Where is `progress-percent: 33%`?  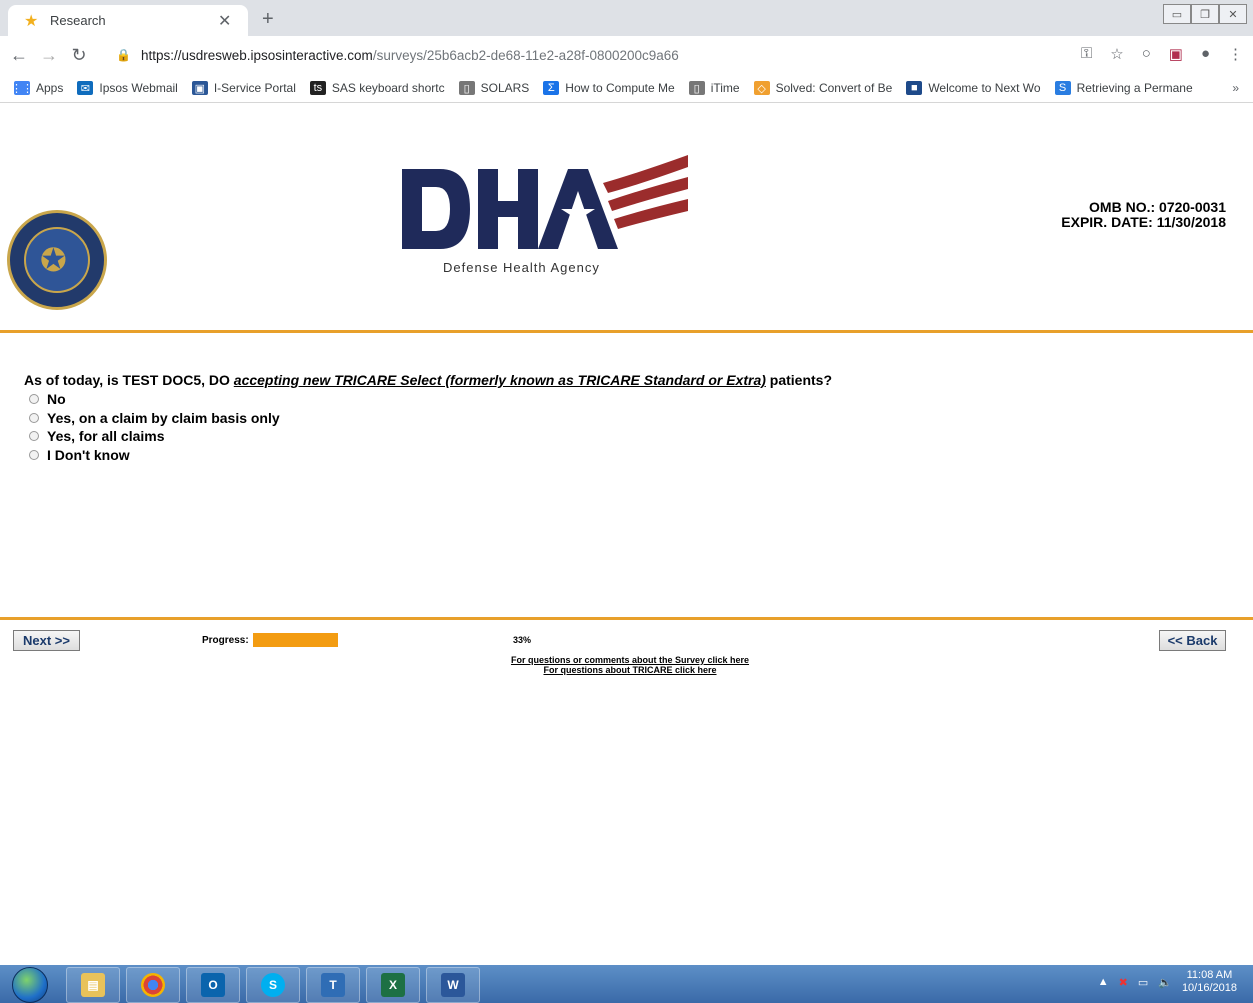 progress-percent: 33% is located at coordinates (522, 640).